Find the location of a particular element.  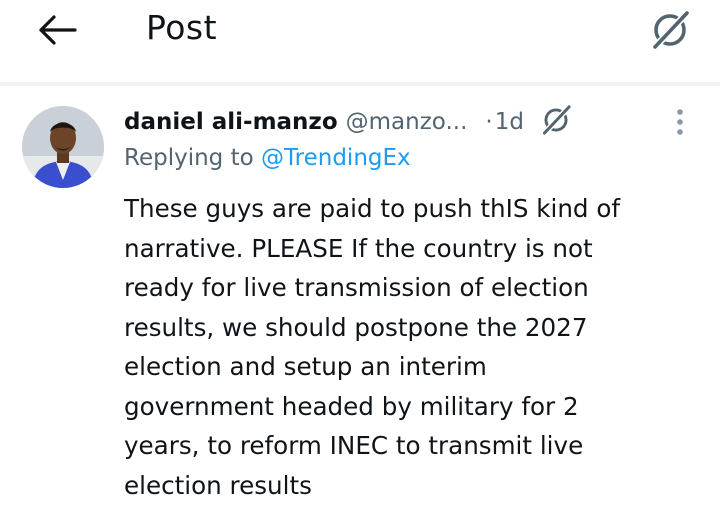

more-options-button is located at coordinates (680, 124).